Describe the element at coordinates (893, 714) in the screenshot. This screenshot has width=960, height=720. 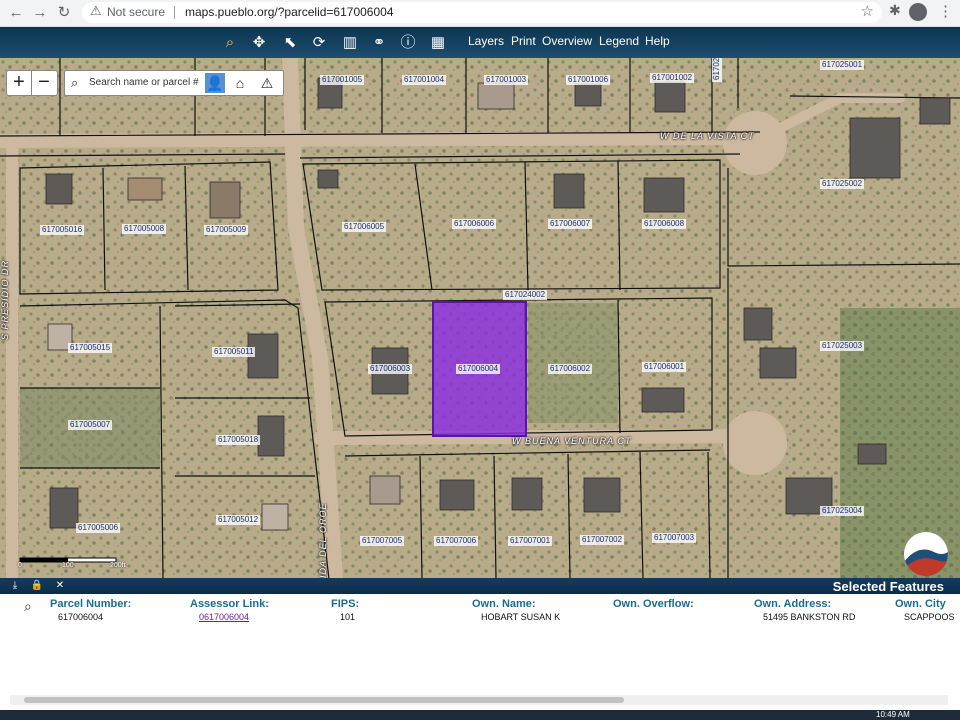
I see `clock: 10:49 AM` at that location.